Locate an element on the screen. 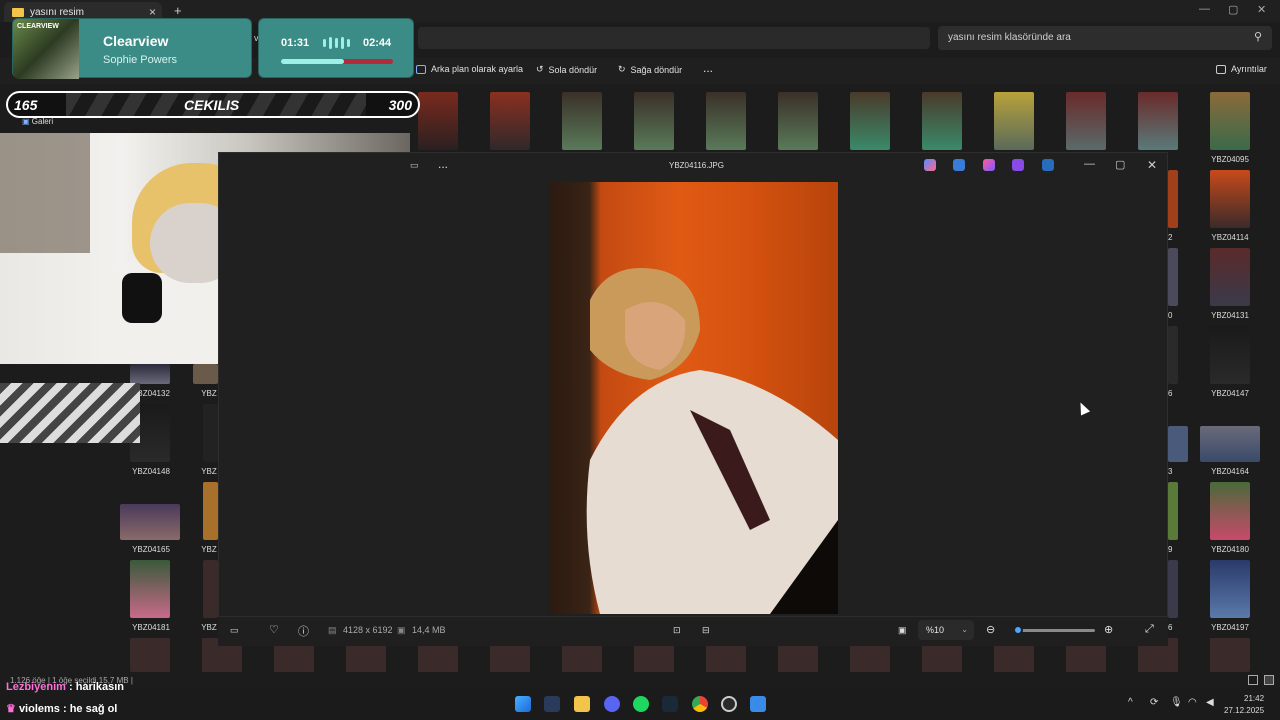  file-explorer-icon is located at coordinates (582, 704).